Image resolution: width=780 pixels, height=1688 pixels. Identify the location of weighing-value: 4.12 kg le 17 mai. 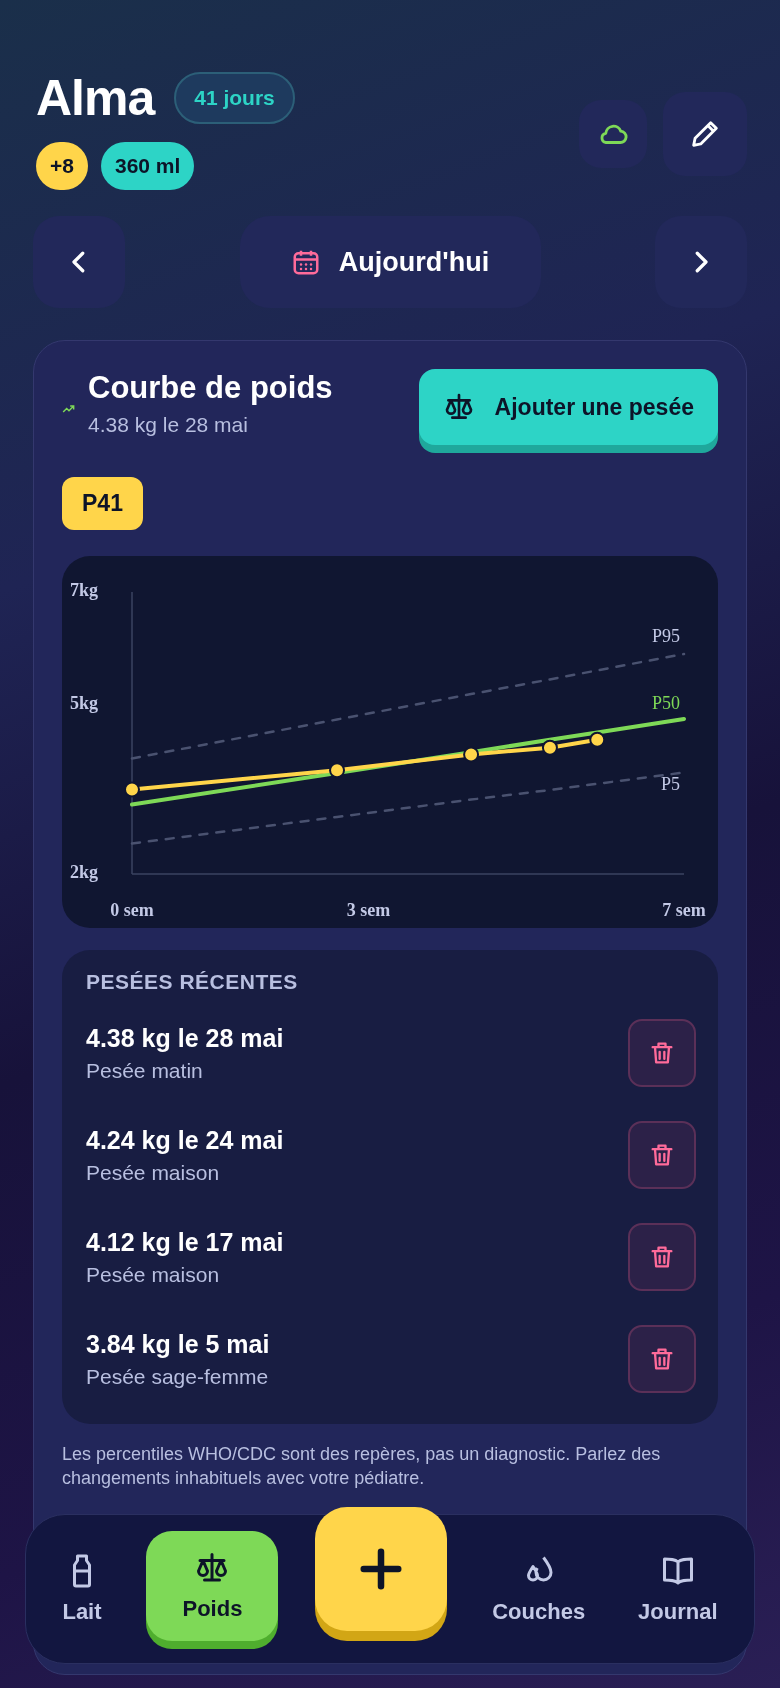
(185, 1242).